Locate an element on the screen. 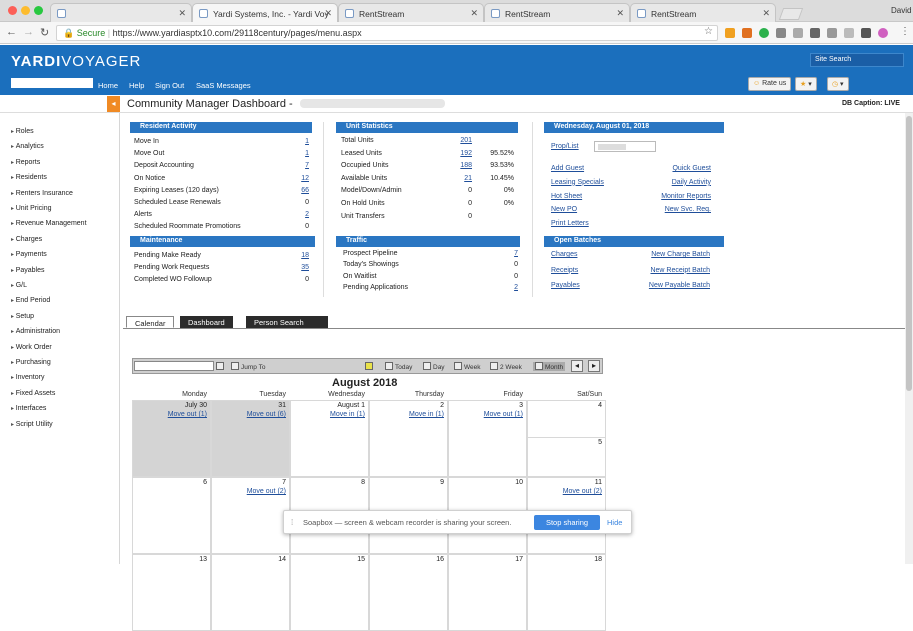  traffic-row-value: 2 is located at coordinates (506, 287).